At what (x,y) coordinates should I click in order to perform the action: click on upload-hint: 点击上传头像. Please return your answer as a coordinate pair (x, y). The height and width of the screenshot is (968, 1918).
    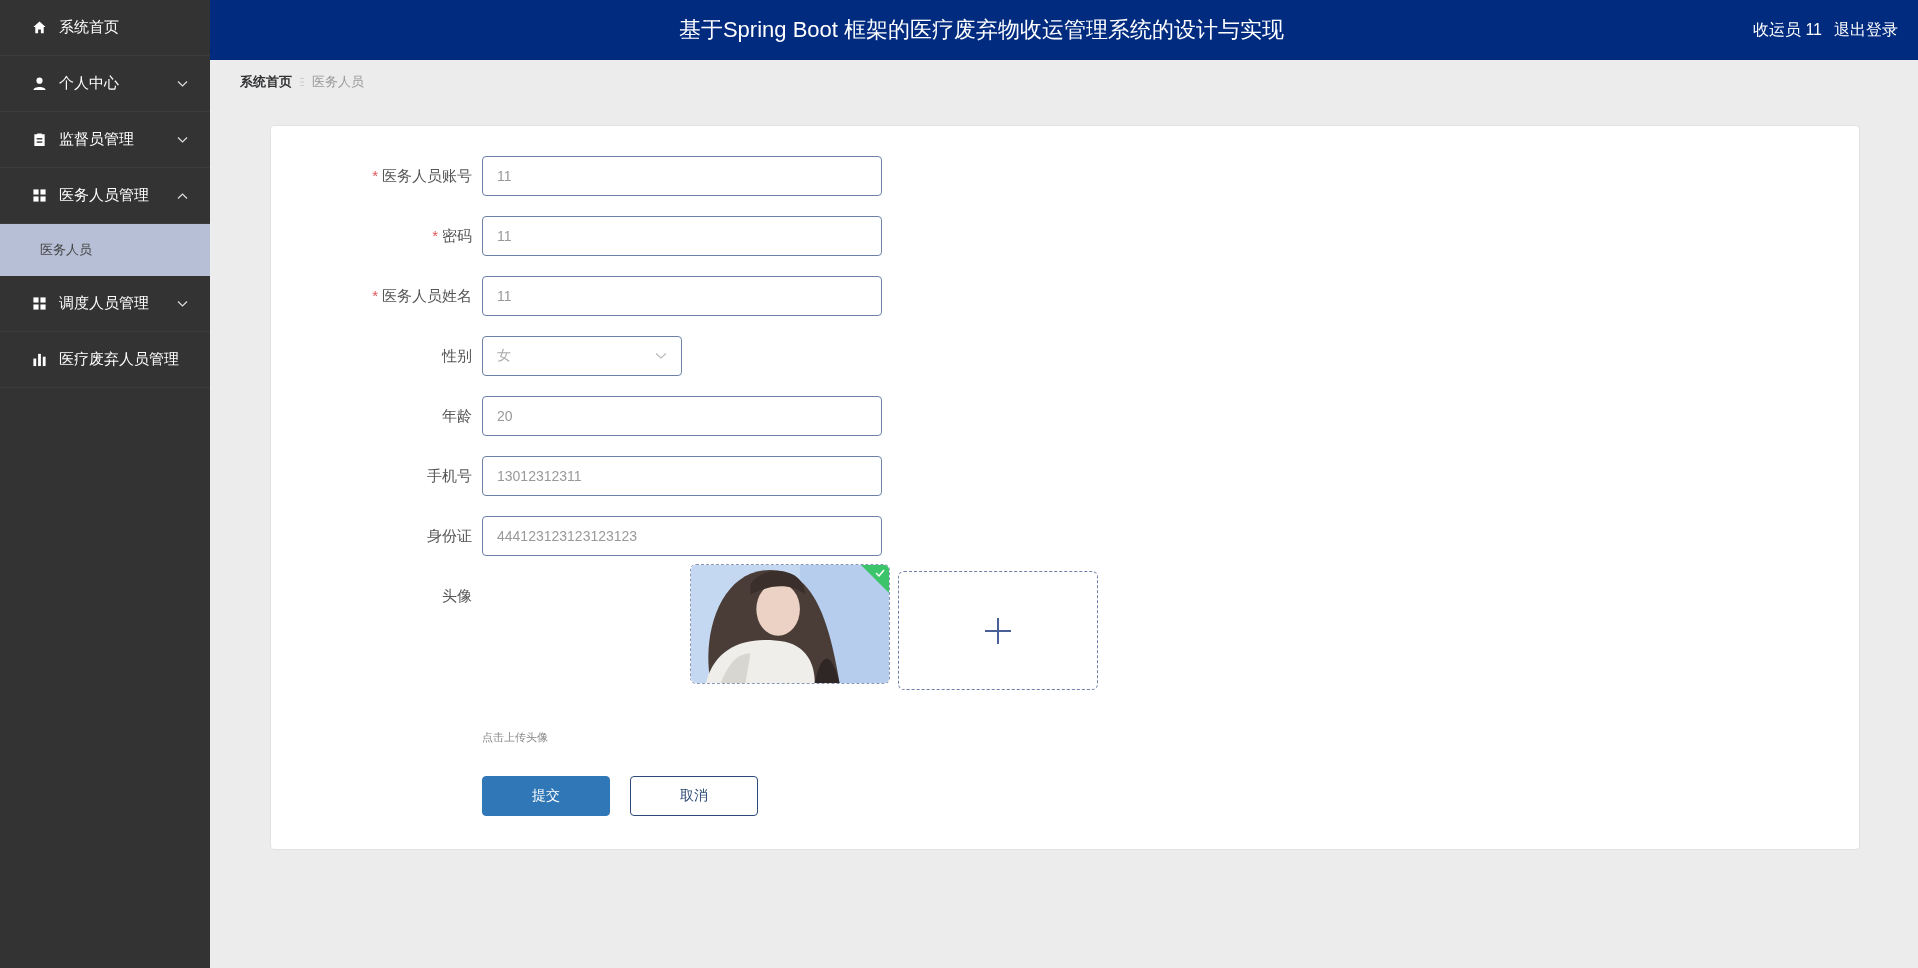
    Looking at the image, I should click on (515, 737).